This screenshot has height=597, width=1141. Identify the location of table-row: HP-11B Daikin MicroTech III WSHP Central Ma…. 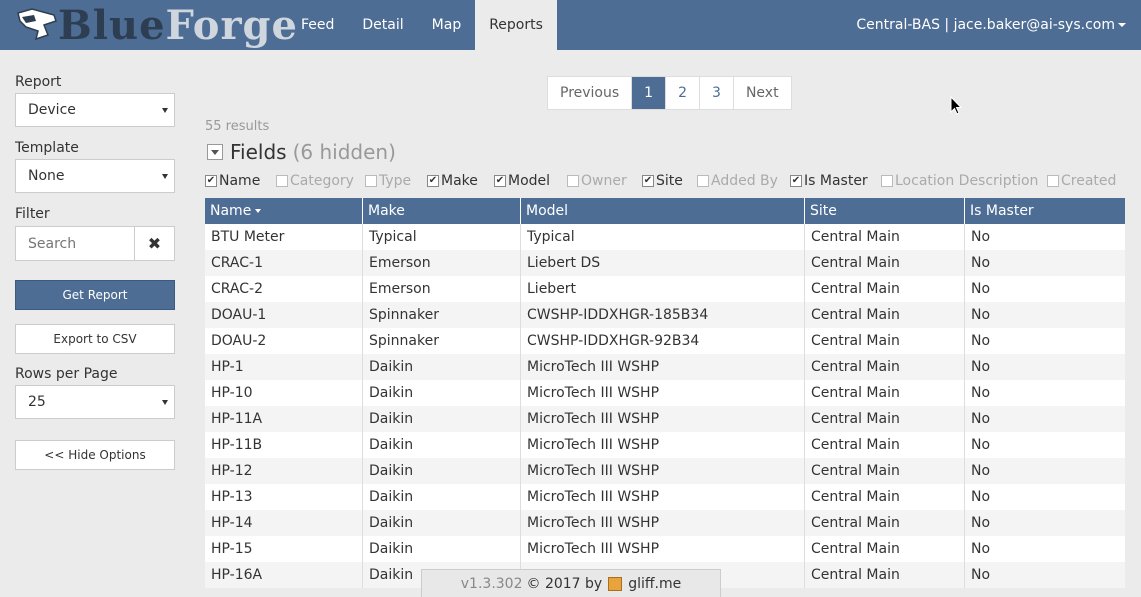
(665, 445).